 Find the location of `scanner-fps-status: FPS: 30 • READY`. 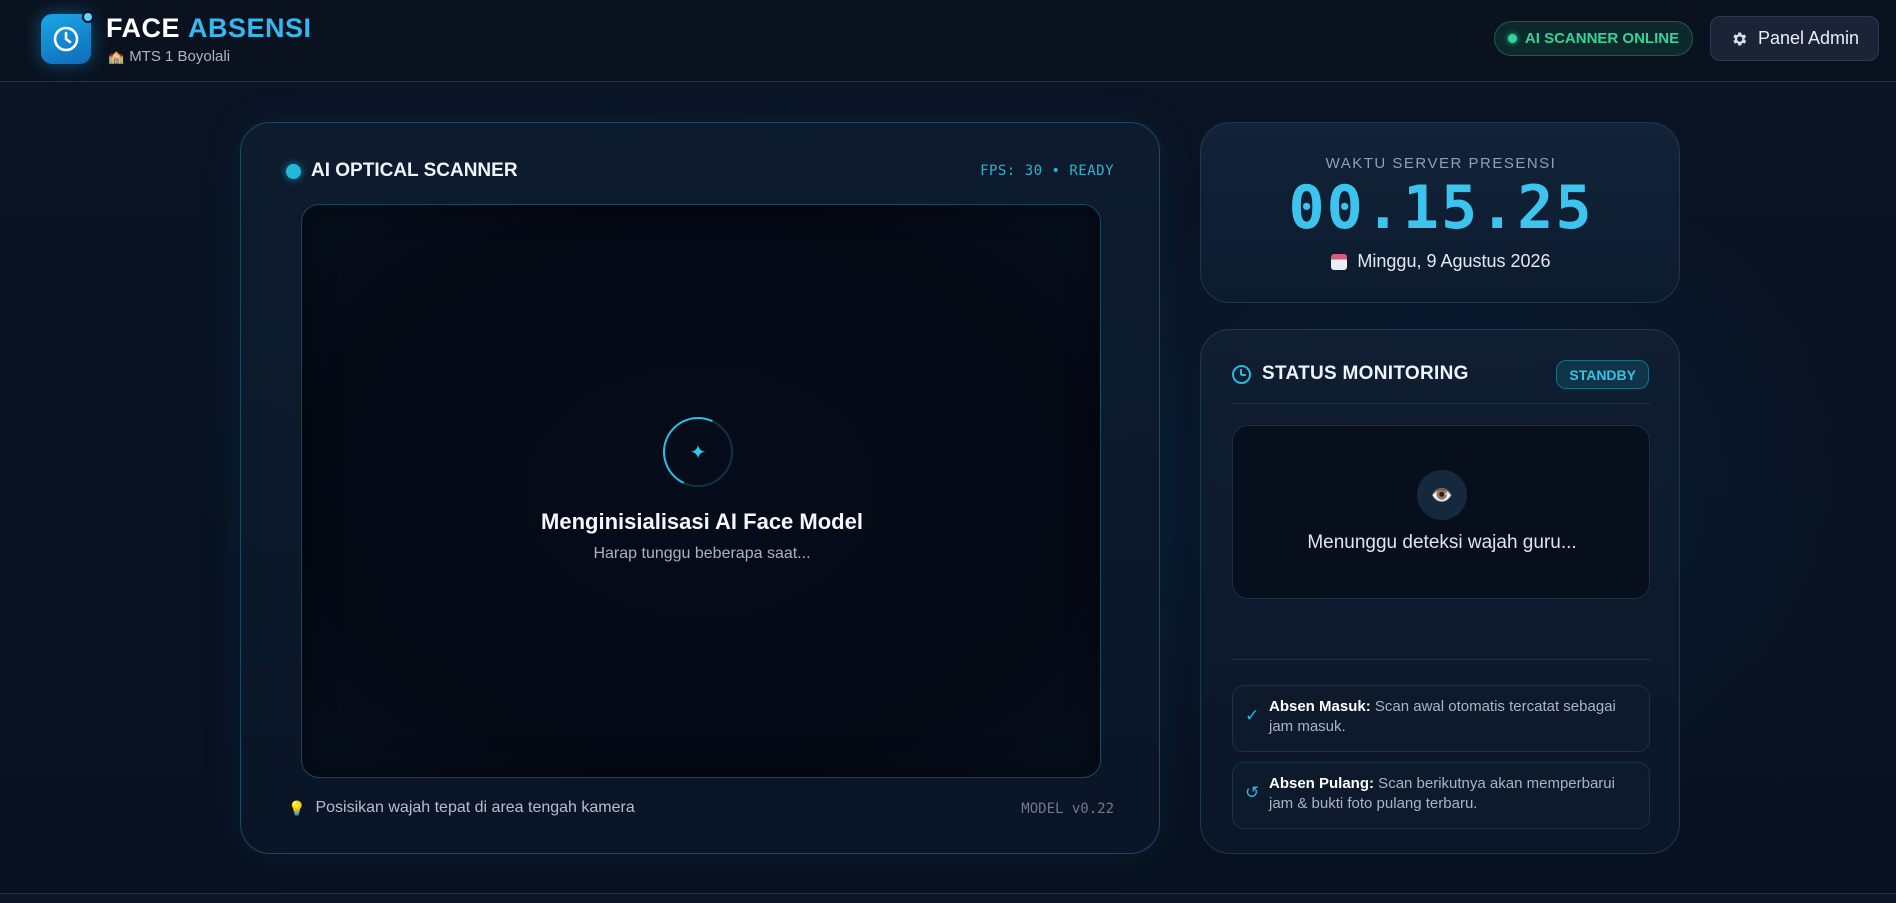

scanner-fps-status: FPS: 30 • READY is located at coordinates (1047, 171).